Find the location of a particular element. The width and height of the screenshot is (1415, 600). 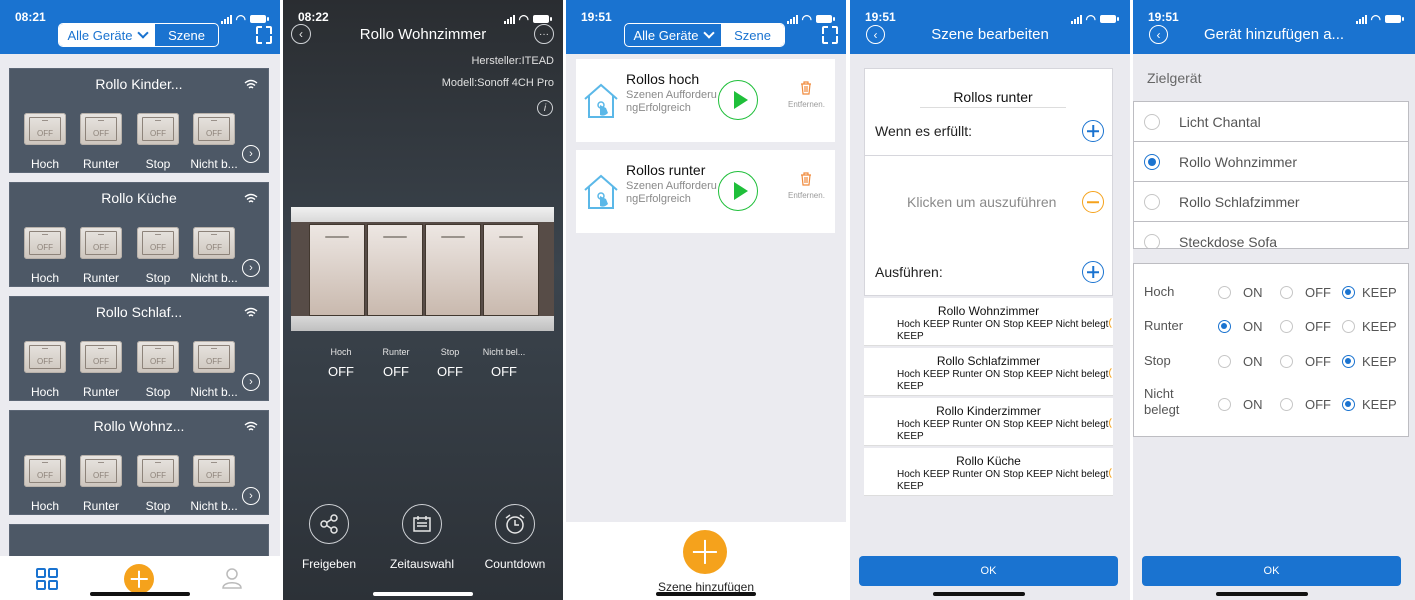

info-button: i is located at coordinates (545, 108).